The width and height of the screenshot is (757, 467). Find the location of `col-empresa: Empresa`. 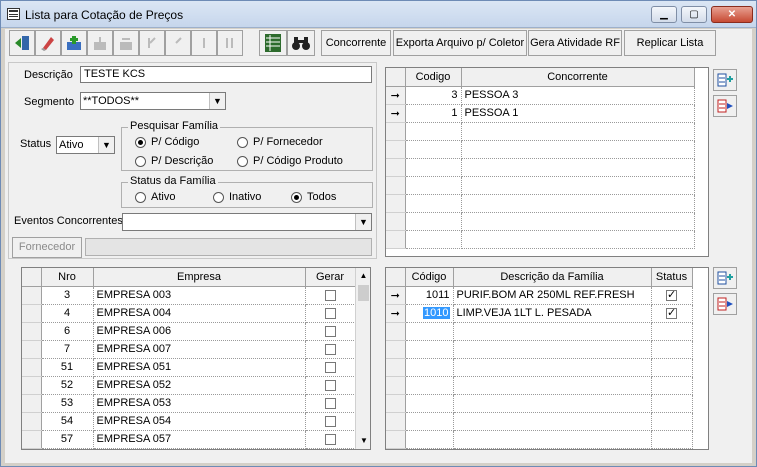

col-empresa: Empresa is located at coordinates (199, 277).